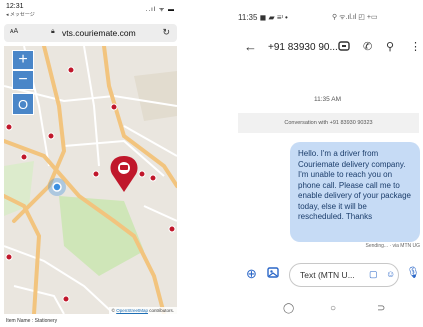  What do you see at coordinates (381, 308) in the screenshot?
I see `back-icon: ⊃` at bounding box center [381, 308].